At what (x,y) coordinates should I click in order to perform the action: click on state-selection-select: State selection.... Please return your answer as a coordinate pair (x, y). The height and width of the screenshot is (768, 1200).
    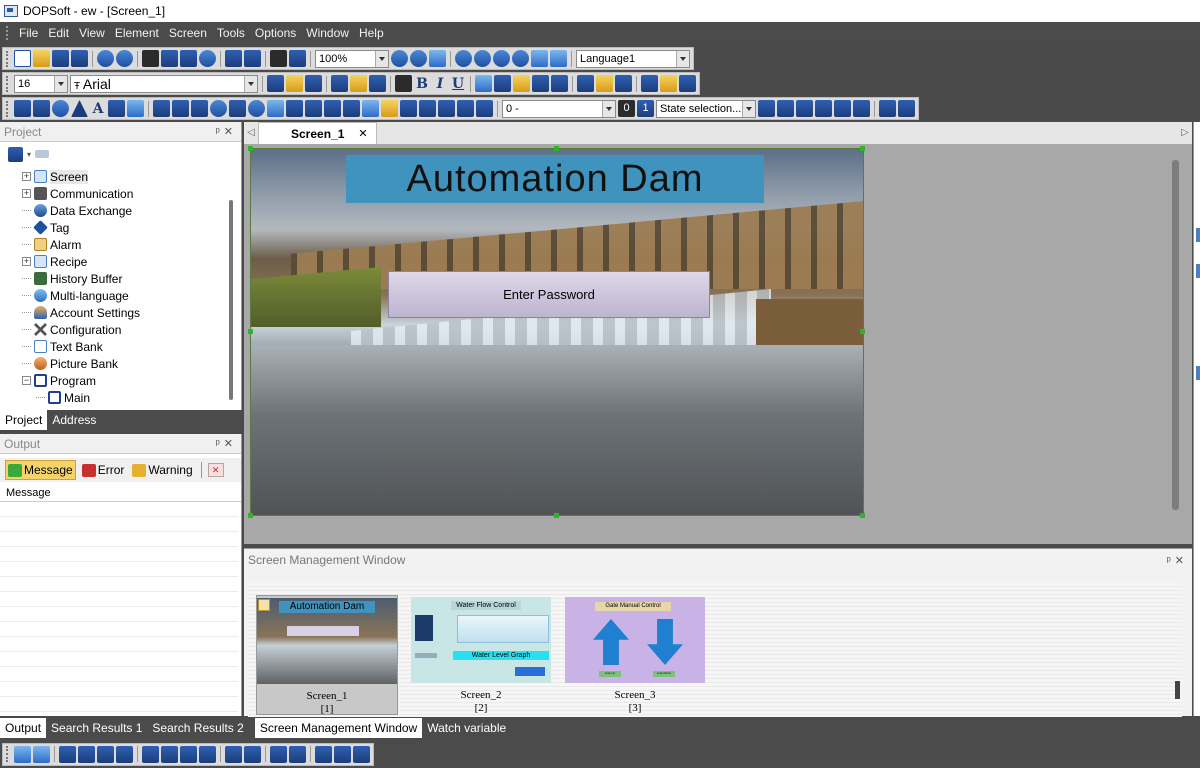
    Looking at the image, I should click on (706, 108).